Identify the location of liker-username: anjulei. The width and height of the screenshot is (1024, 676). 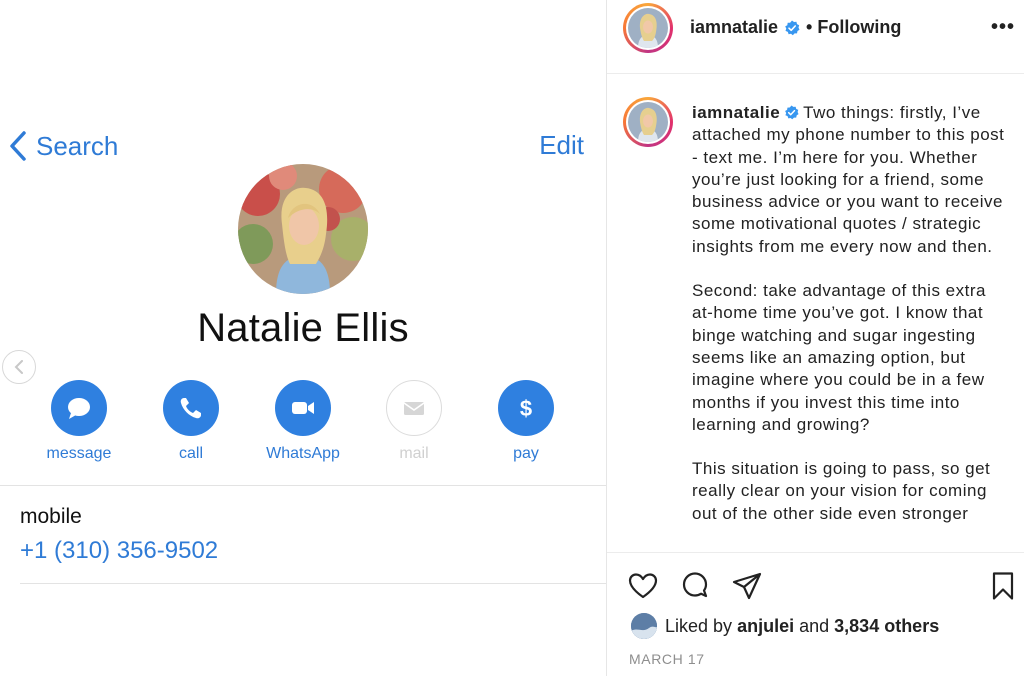
(765, 626).